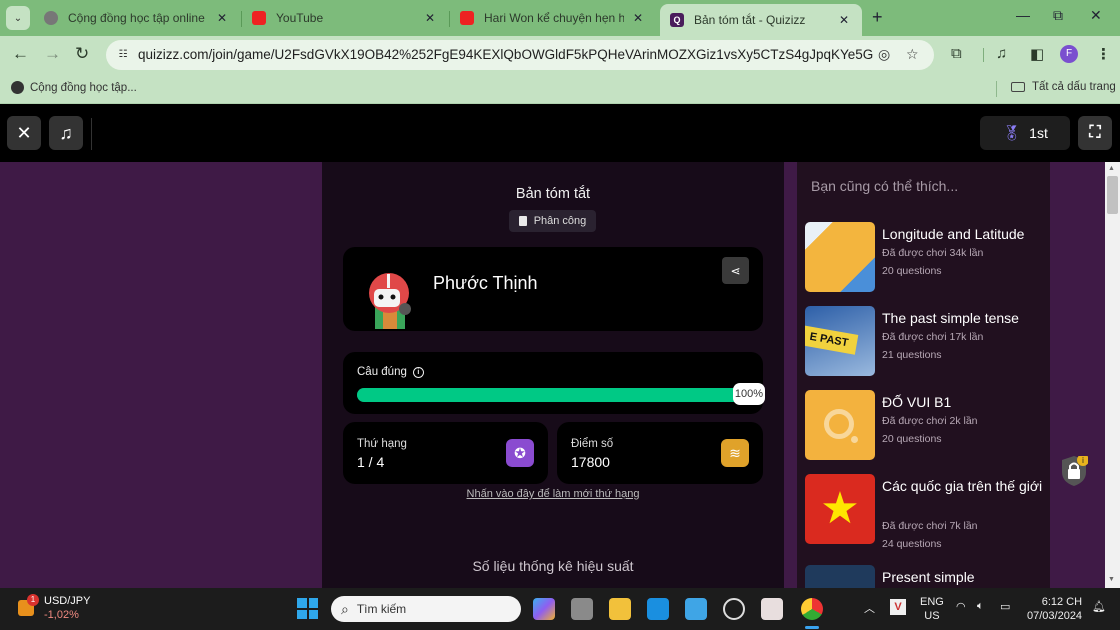  What do you see at coordinates (345, 18) in the screenshot?
I see `tab-youtube: YouTube ✕` at bounding box center [345, 18].